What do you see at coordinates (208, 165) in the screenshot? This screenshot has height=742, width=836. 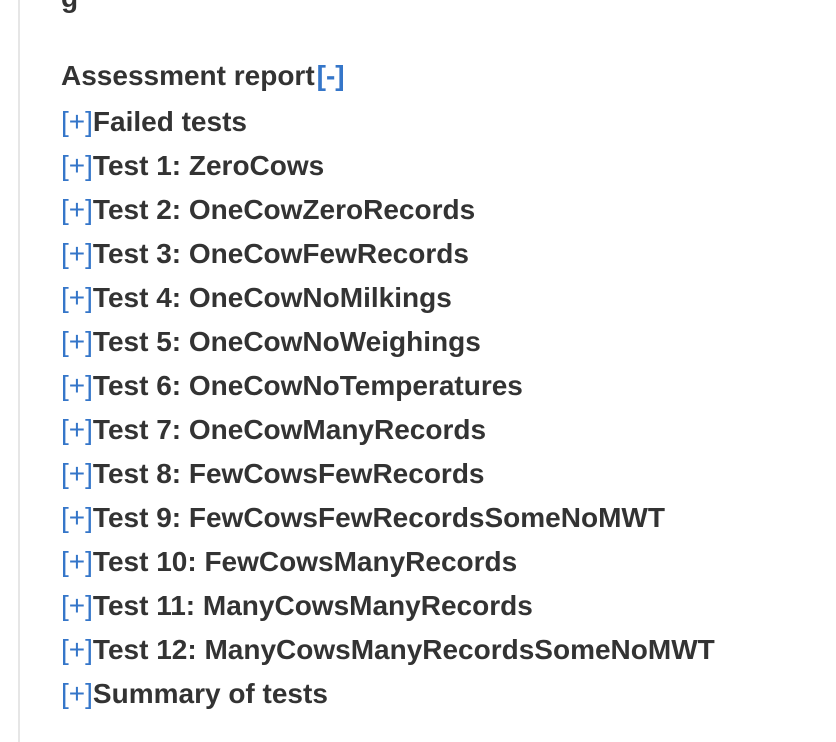 I see `section-label: Test 1: ZeroCows` at bounding box center [208, 165].